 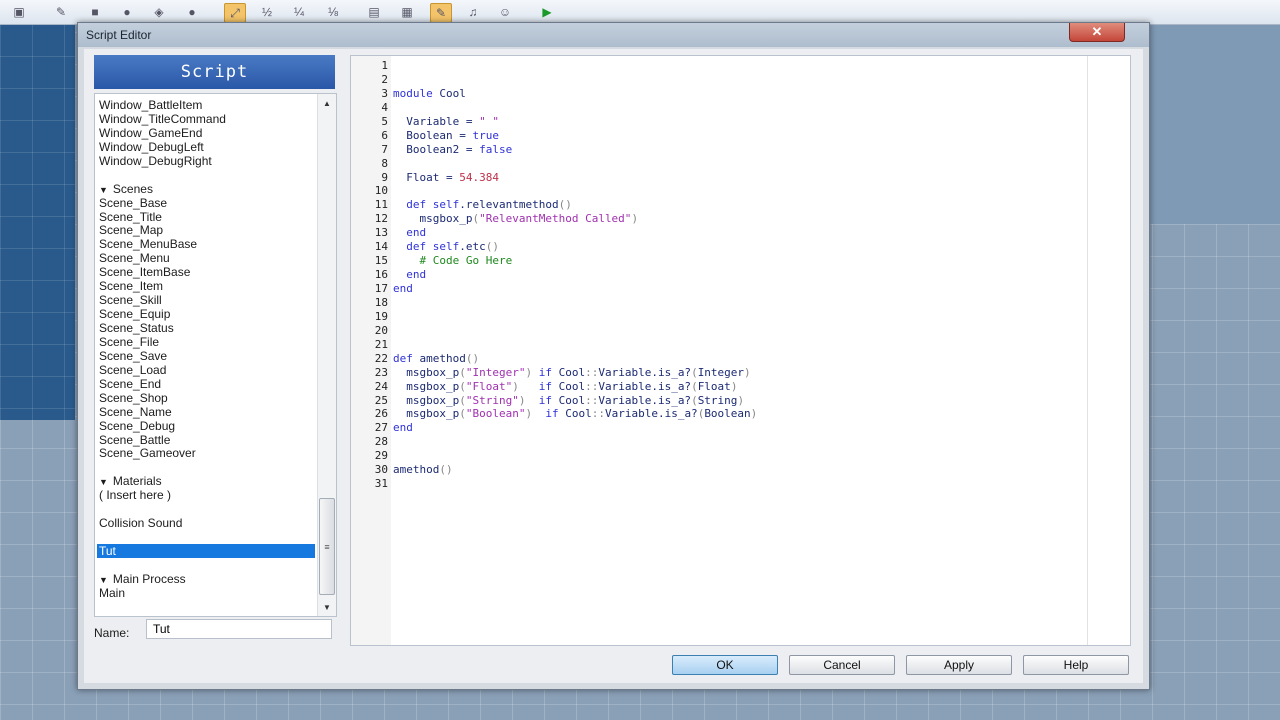 What do you see at coordinates (206, 203) in the screenshot?
I see `script-list-item: Scene_Base` at bounding box center [206, 203].